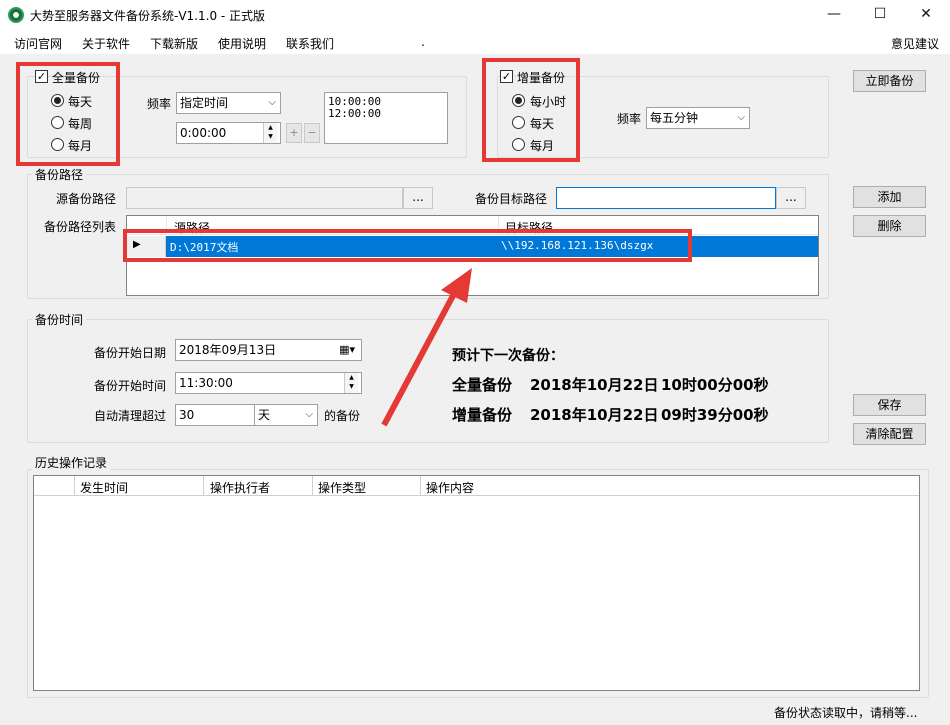  I want to click on incremental-backup-checkbox: ✓, so click(506, 76).